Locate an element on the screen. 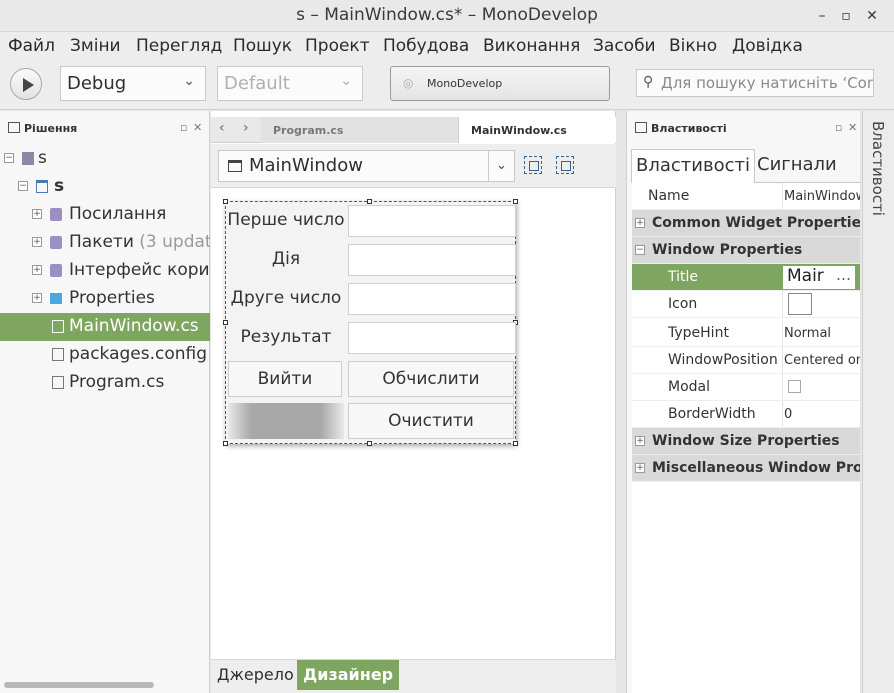 Image resolution: width=894 pixels, height=693 pixels. menu-help: Довідка is located at coordinates (767, 46).